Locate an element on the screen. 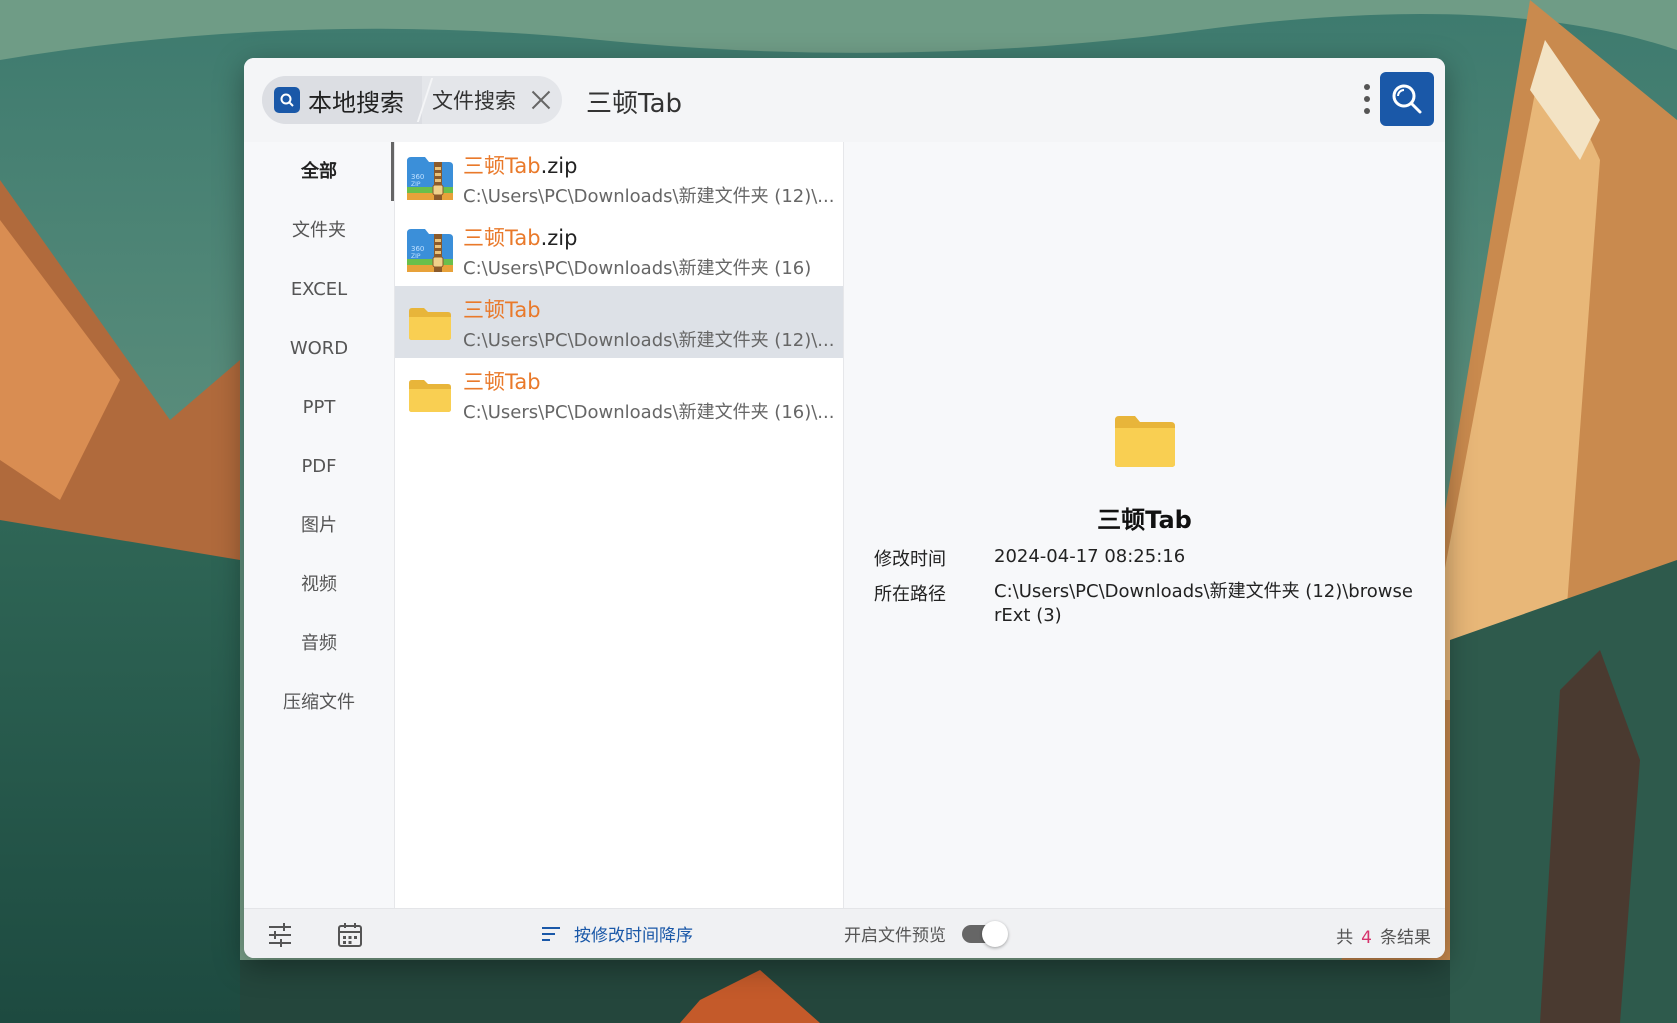  sort-button: 按修改时间降序 is located at coordinates (616, 933).